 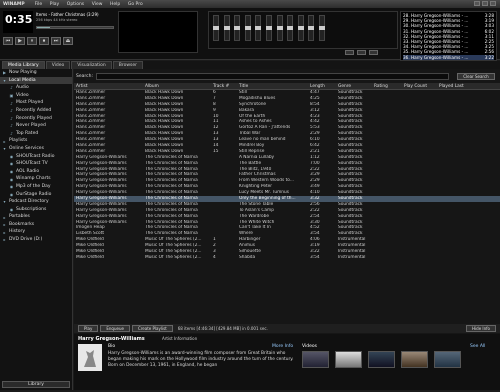 I want to click on column-rating: Rating, so click(x=387, y=86).